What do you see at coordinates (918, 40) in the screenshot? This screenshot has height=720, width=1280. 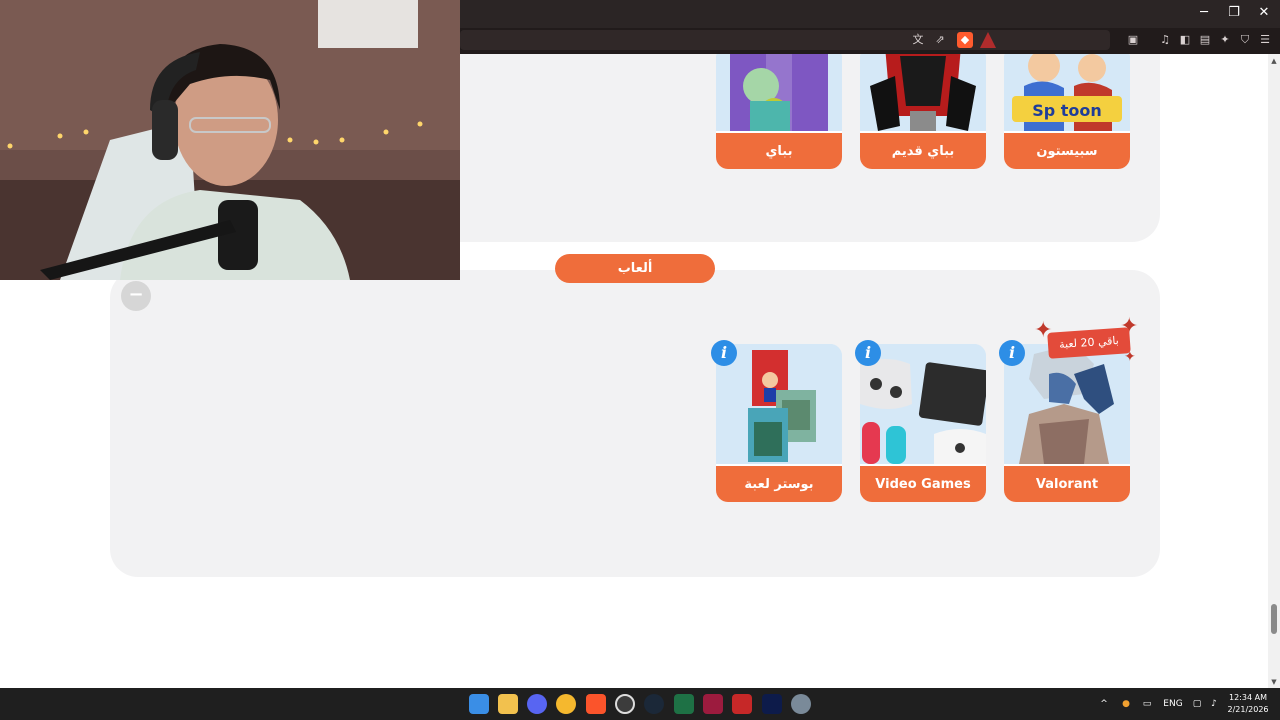 I see `translate-icon: 文` at bounding box center [918, 40].